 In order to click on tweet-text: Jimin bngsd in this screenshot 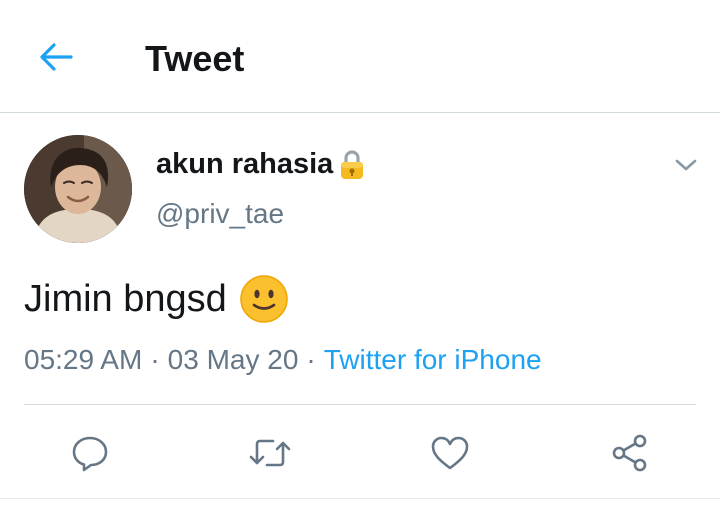, I will do `click(156, 299)`.